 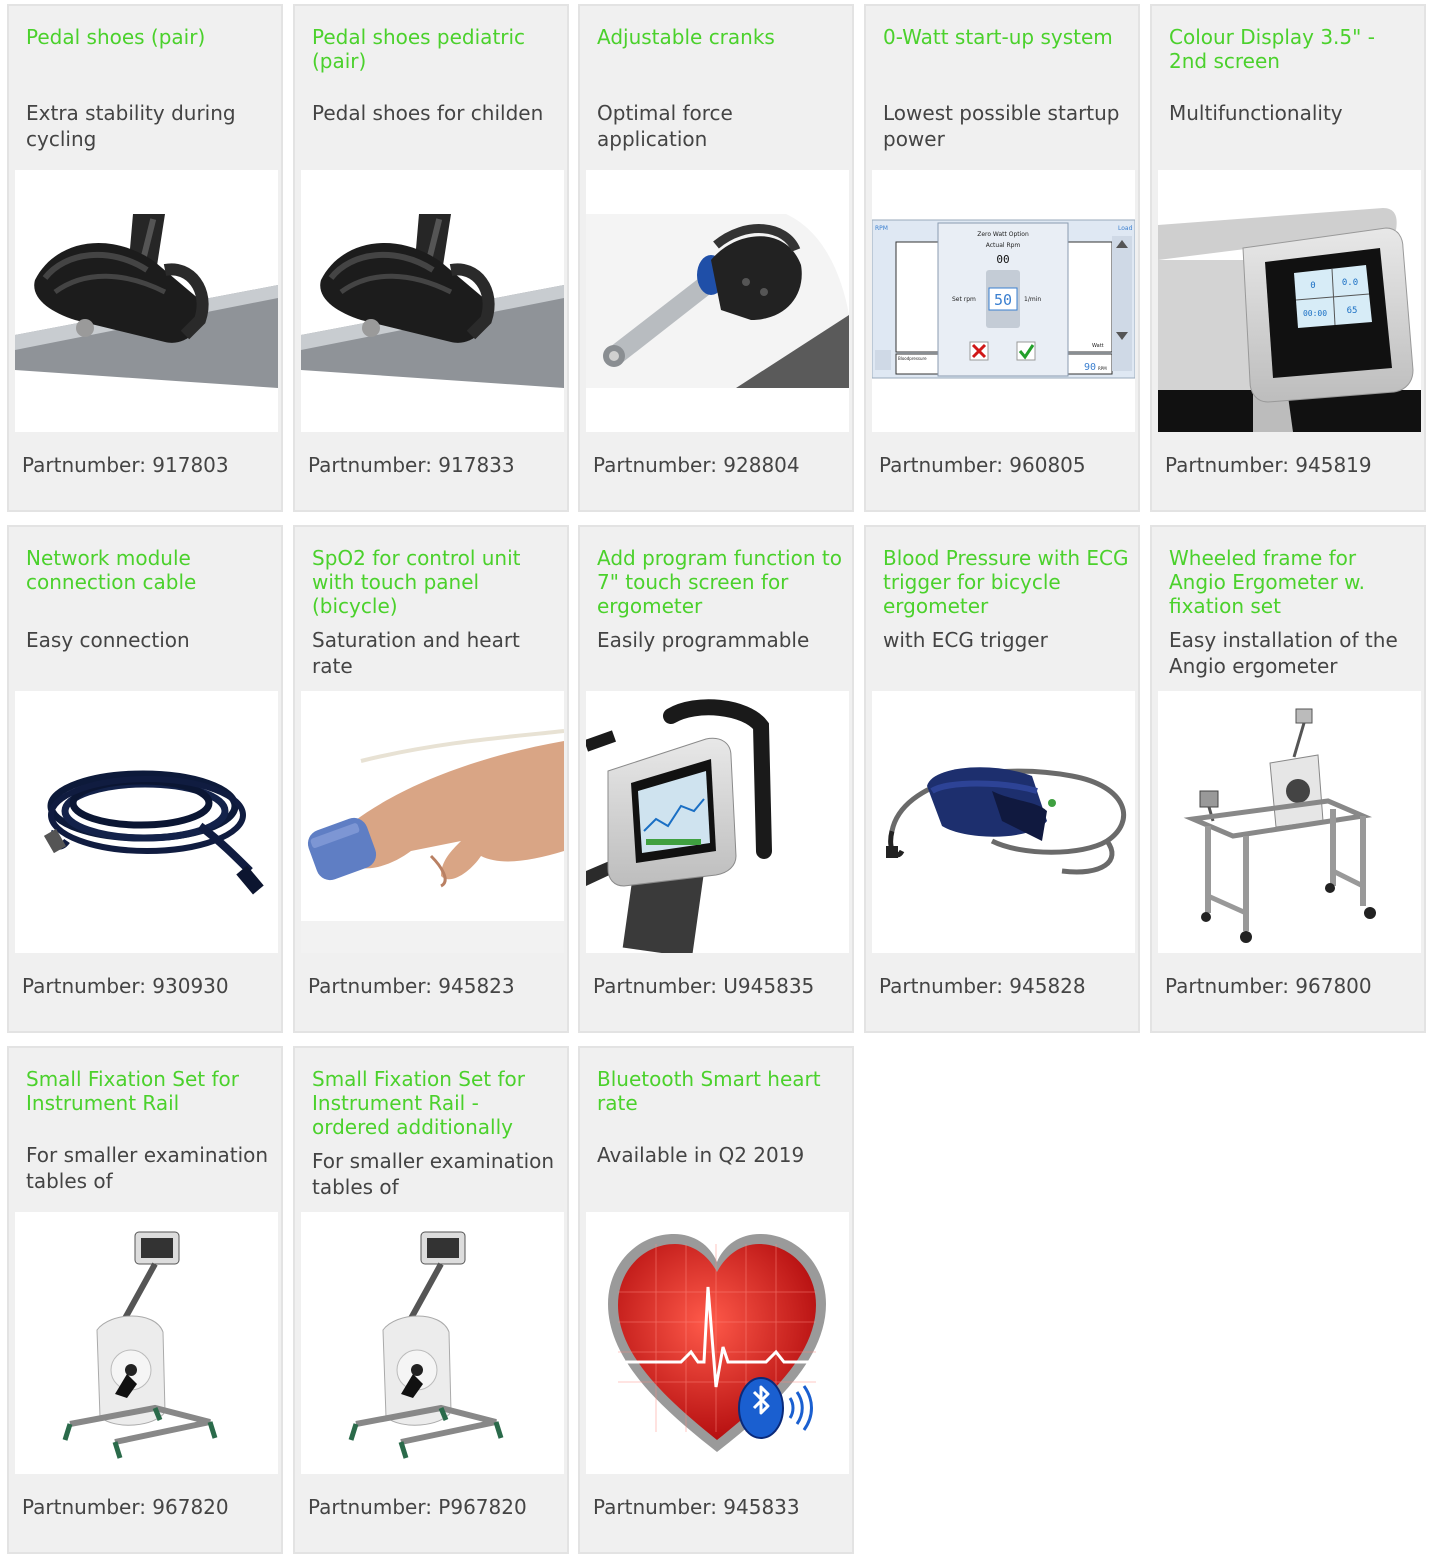 I want to click on svg-text: 0.0, so click(x=1350, y=283).